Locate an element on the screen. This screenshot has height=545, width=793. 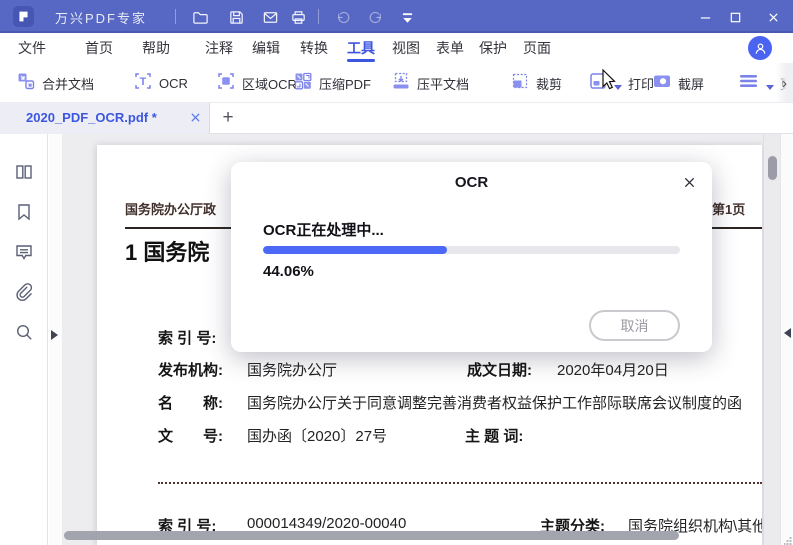
tools-toolbar: 合并文档 T OCR 区域OCR 压缩PDF 压平文档 裁剪 打印 截屏 › is located at coordinates (396, 83).